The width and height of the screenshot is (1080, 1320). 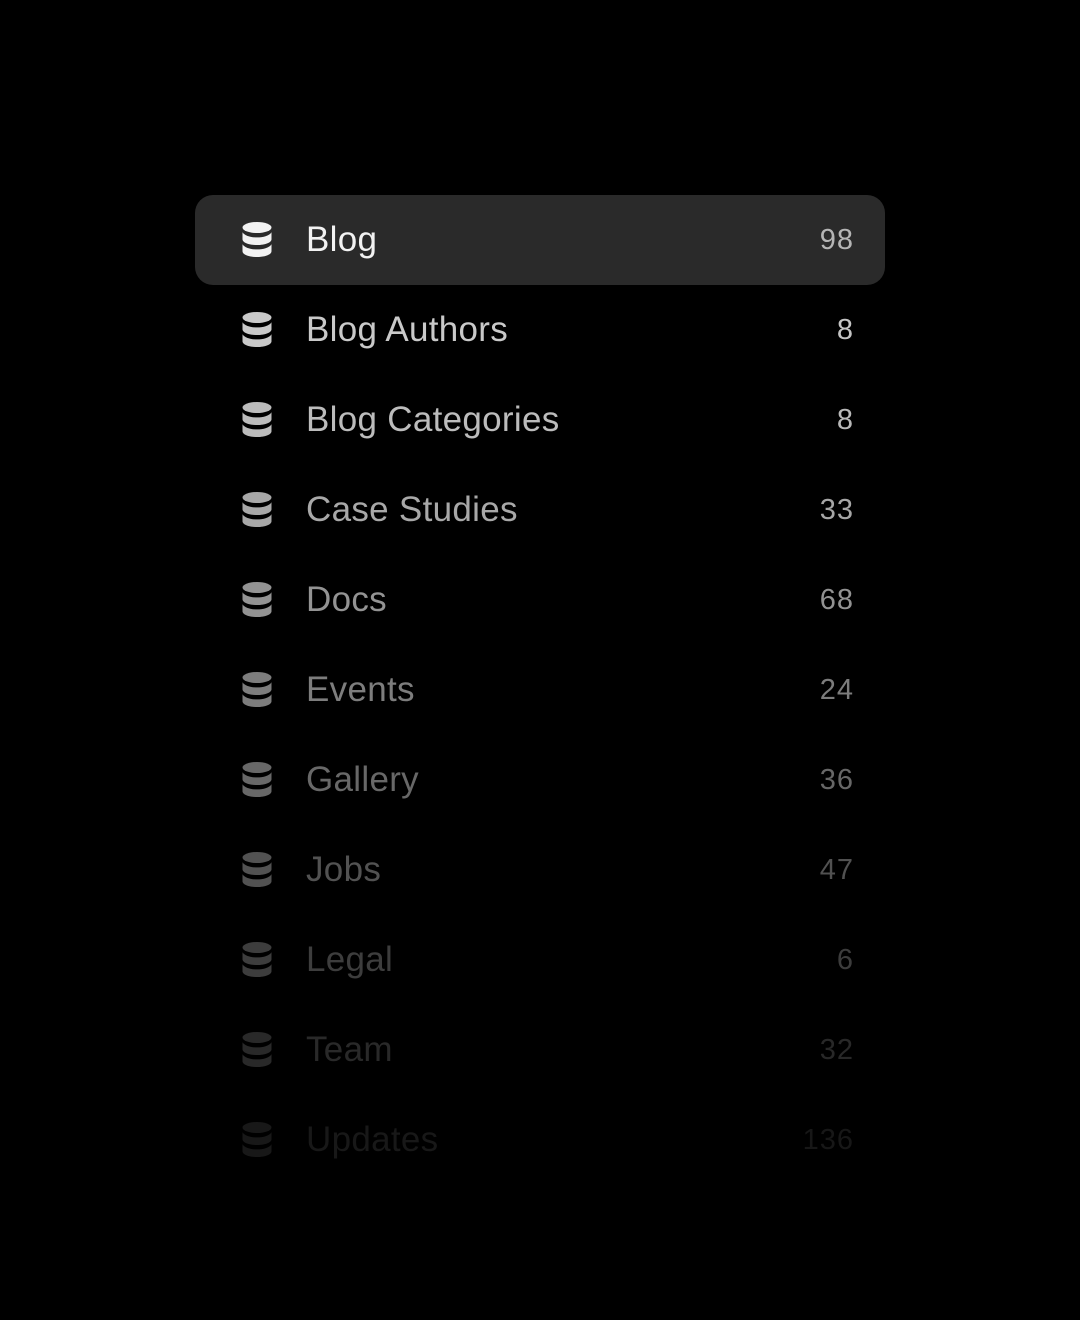 What do you see at coordinates (836, 239) in the screenshot?
I see `item-count: 98` at bounding box center [836, 239].